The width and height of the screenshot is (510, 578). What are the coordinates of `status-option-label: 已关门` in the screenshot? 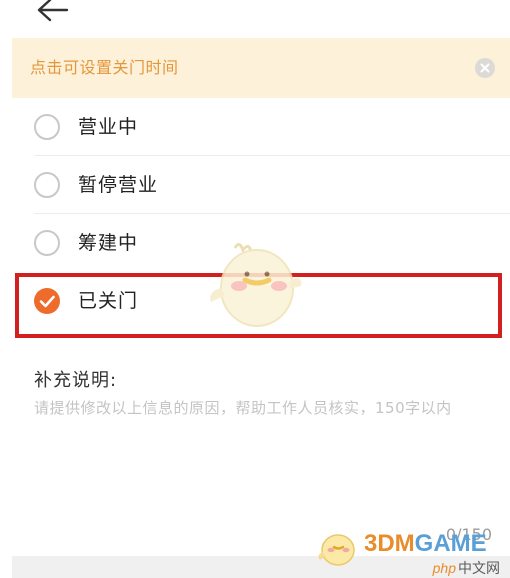 It's located at (108, 301).